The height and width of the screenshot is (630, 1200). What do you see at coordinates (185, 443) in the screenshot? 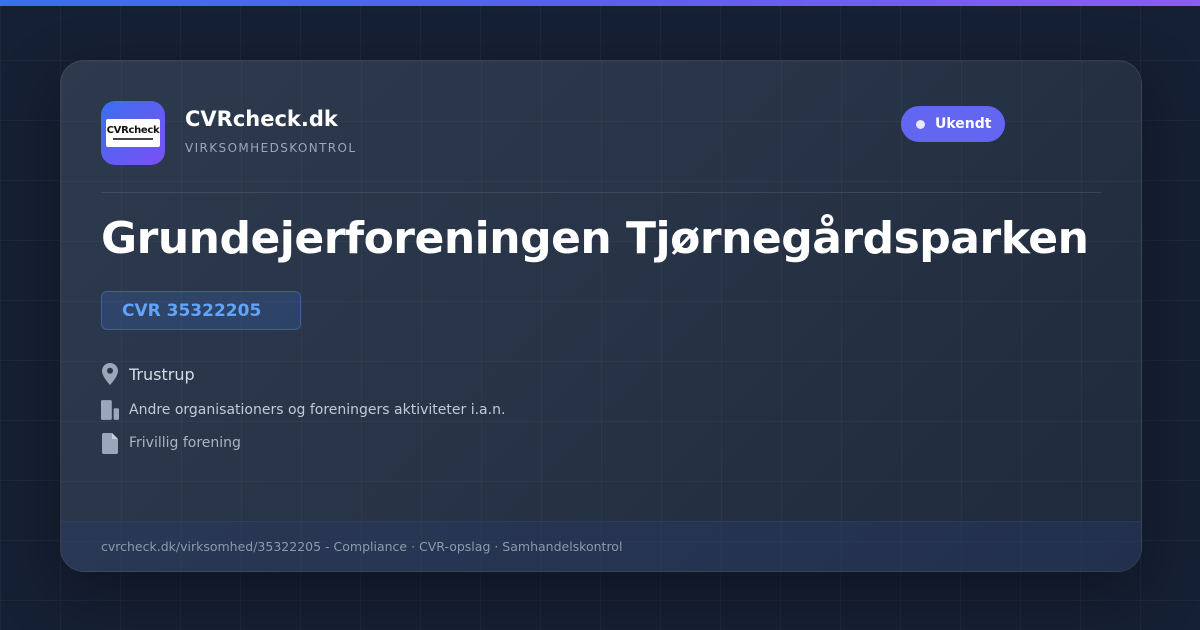
I see `company-form-text: Frivillig forening` at bounding box center [185, 443].